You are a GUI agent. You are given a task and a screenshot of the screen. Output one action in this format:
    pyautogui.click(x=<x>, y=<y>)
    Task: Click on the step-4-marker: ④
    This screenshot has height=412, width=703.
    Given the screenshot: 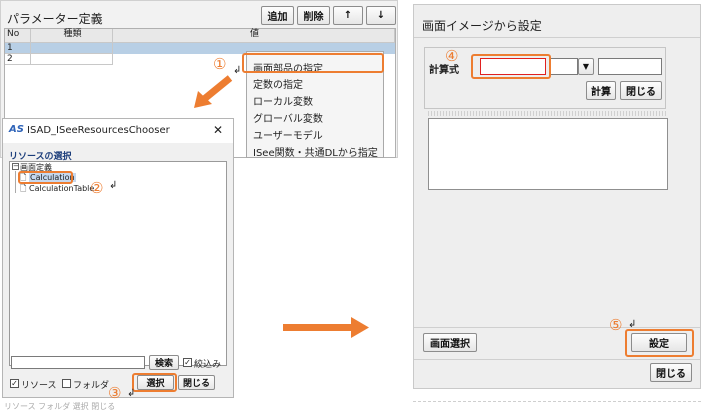 What is the action you would take?
    pyautogui.click(x=452, y=56)
    